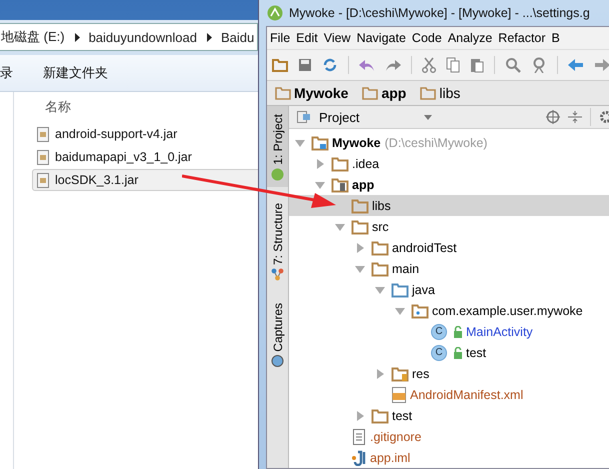 The height and width of the screenshot is (469, 609). Describe the element at coordinates (449, 205) in the screenshot. I see `tree-item: libs` at that location.